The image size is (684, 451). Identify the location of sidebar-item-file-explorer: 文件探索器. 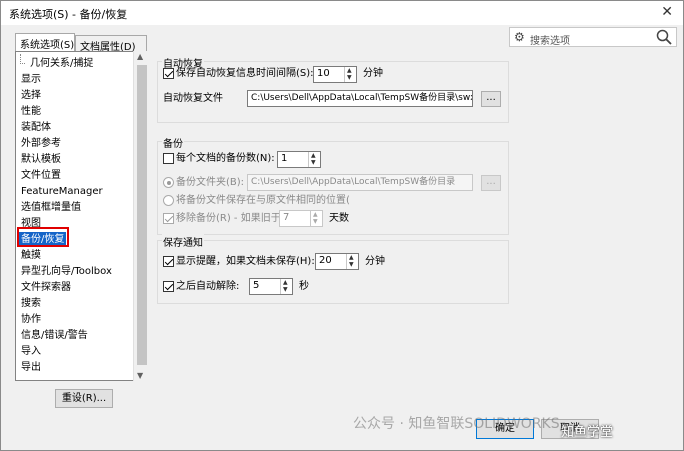
(46, 287).